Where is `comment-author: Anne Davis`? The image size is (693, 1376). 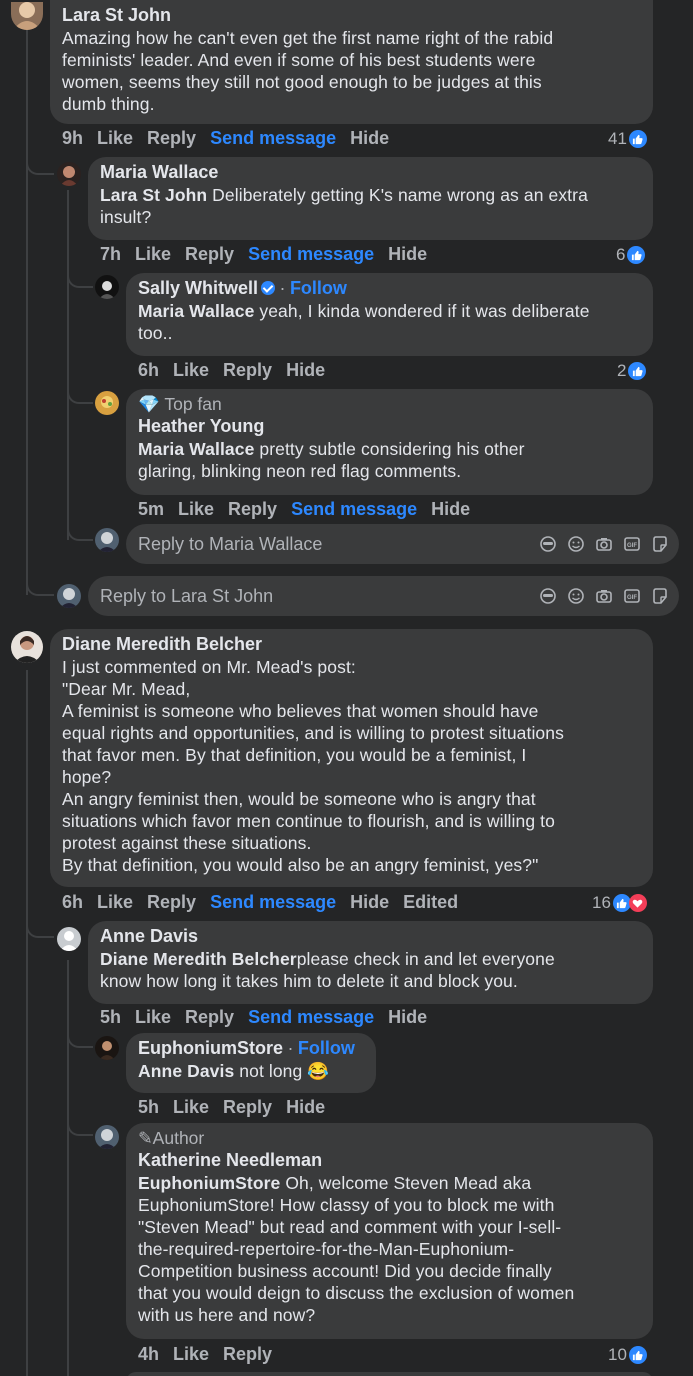
comment-author: Anne Davis is located at coordinates (370, 936).